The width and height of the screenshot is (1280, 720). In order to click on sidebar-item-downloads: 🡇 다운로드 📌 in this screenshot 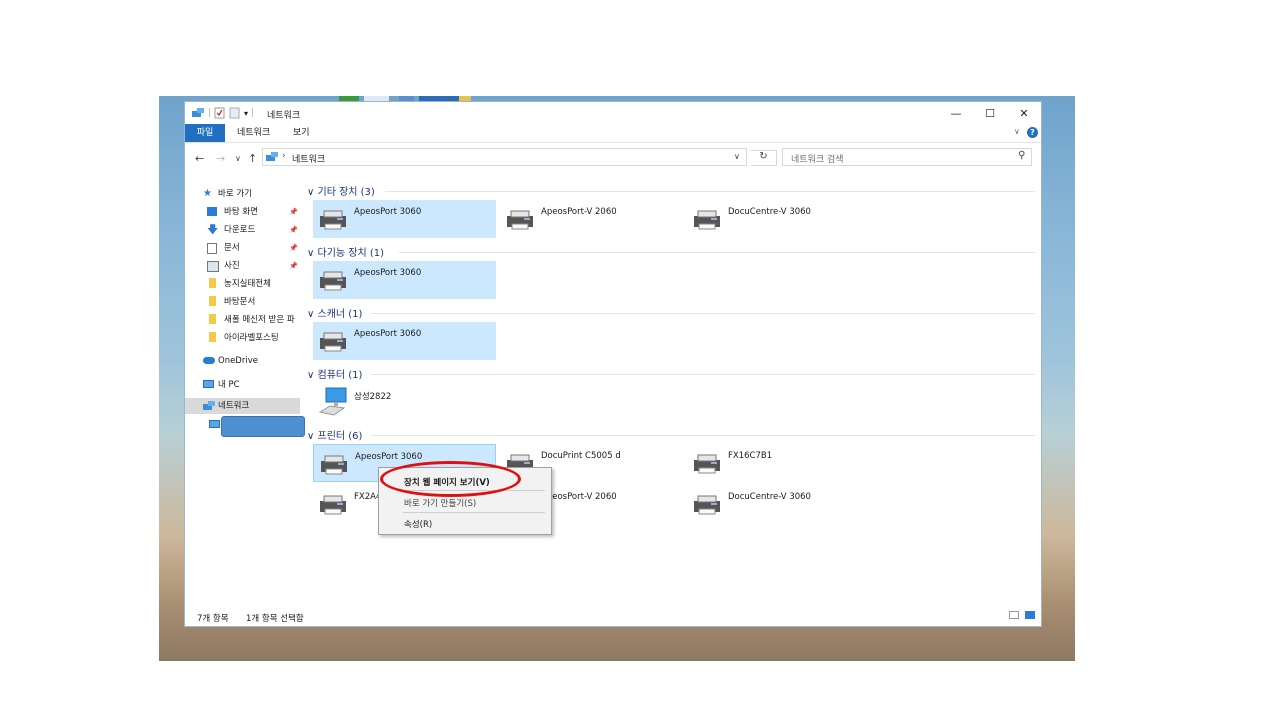, I will do `click(254, 230)`.